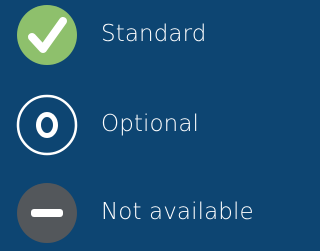  I want to click on minus-icon, so click(47, 213).